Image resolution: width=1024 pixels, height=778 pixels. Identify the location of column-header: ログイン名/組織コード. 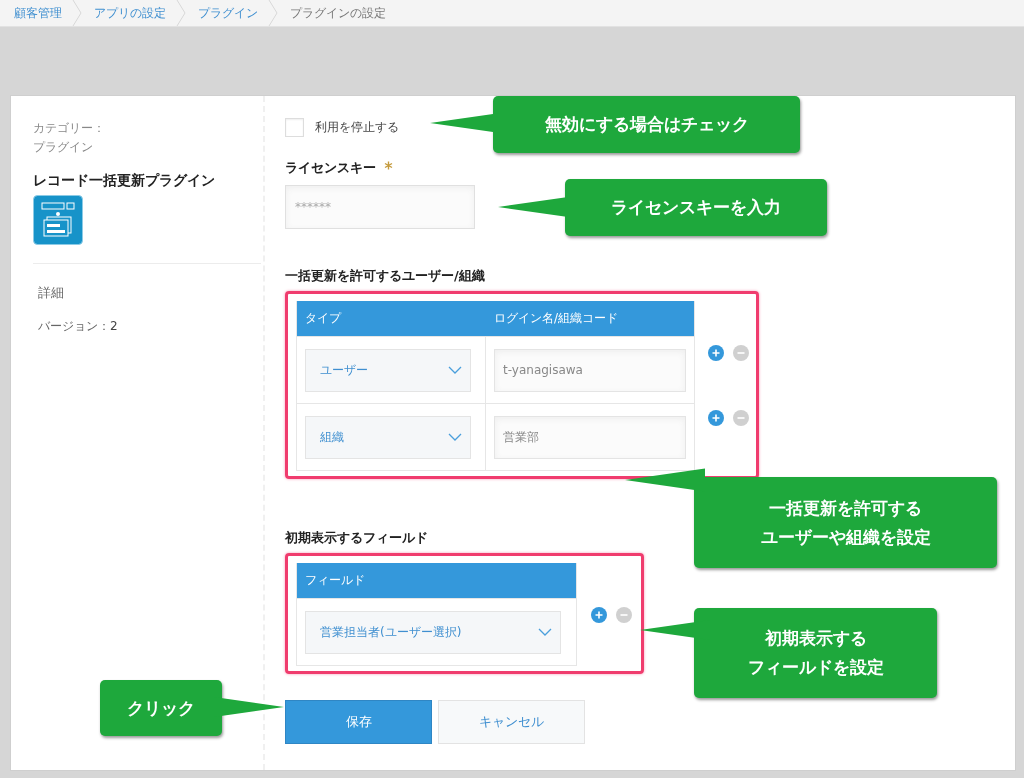
(556, 318).